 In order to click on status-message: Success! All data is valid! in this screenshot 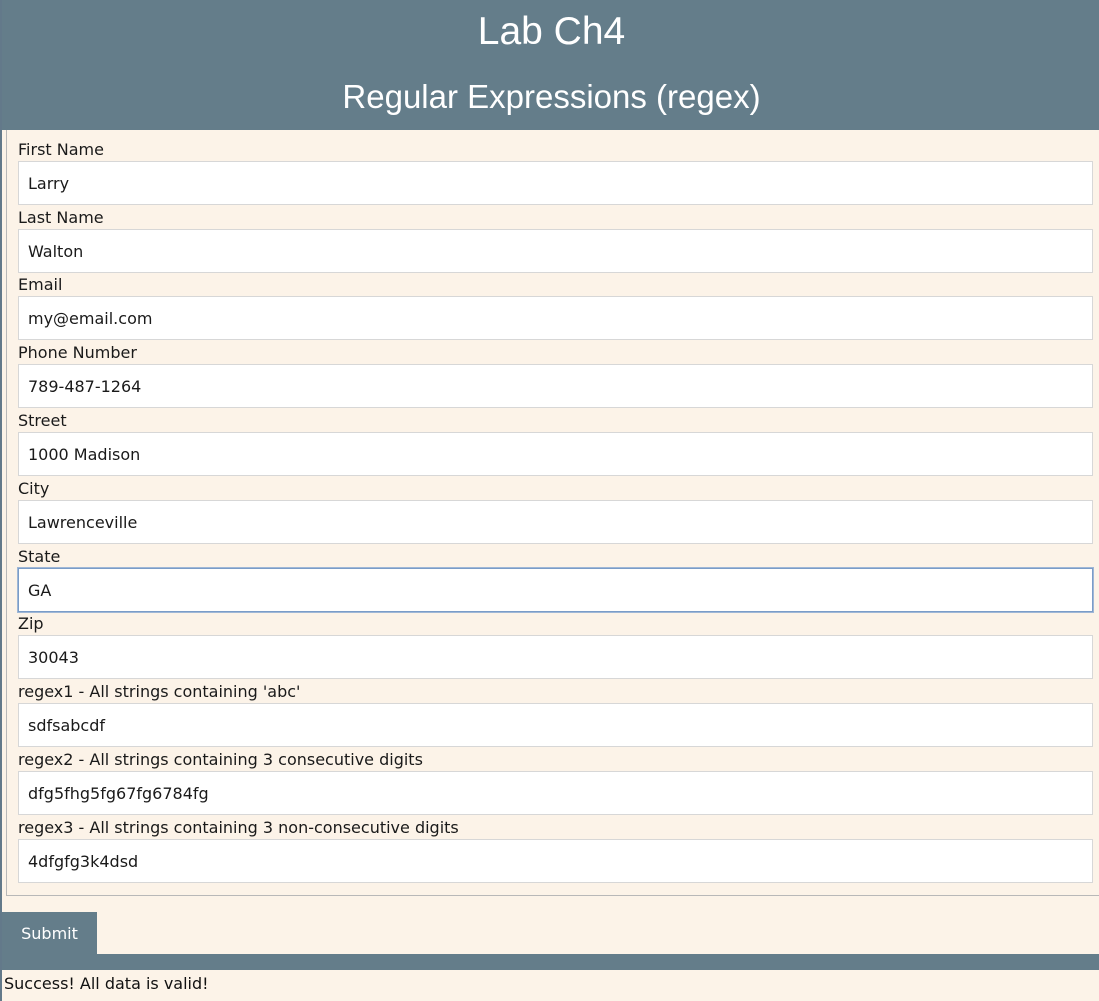, I will do `click(106, 983)`.